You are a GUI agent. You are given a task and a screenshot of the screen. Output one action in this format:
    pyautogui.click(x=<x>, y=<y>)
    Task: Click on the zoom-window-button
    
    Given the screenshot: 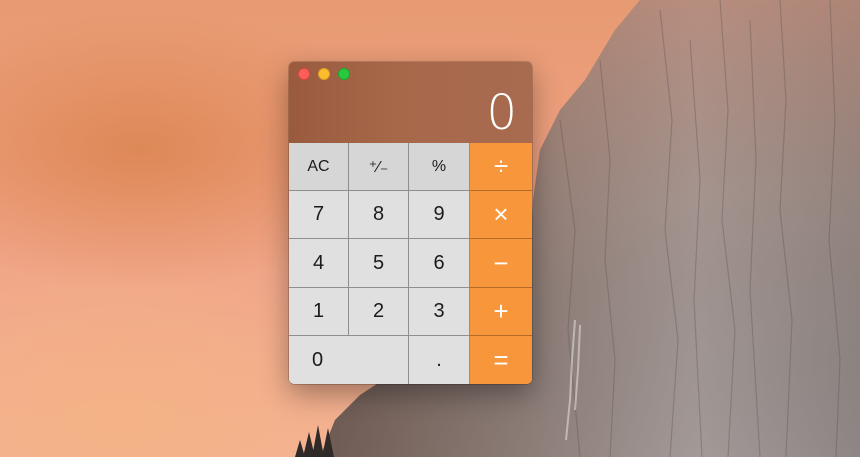 What is the action you would take?
    pyautogui.click(x=344, y=74)
    